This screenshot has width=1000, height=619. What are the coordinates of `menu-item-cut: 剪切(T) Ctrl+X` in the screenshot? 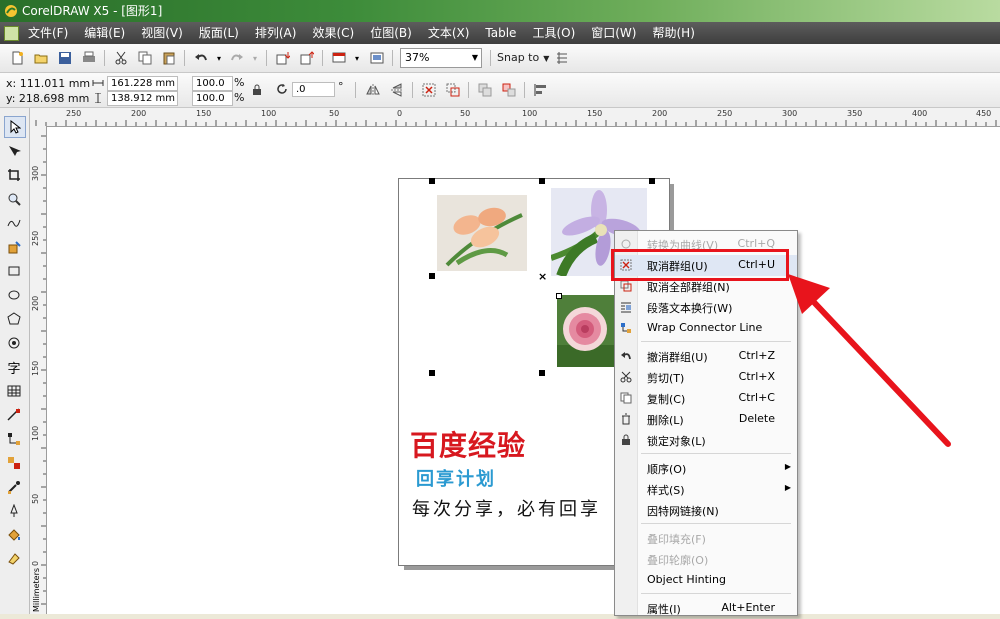 It's located at (706, 377).